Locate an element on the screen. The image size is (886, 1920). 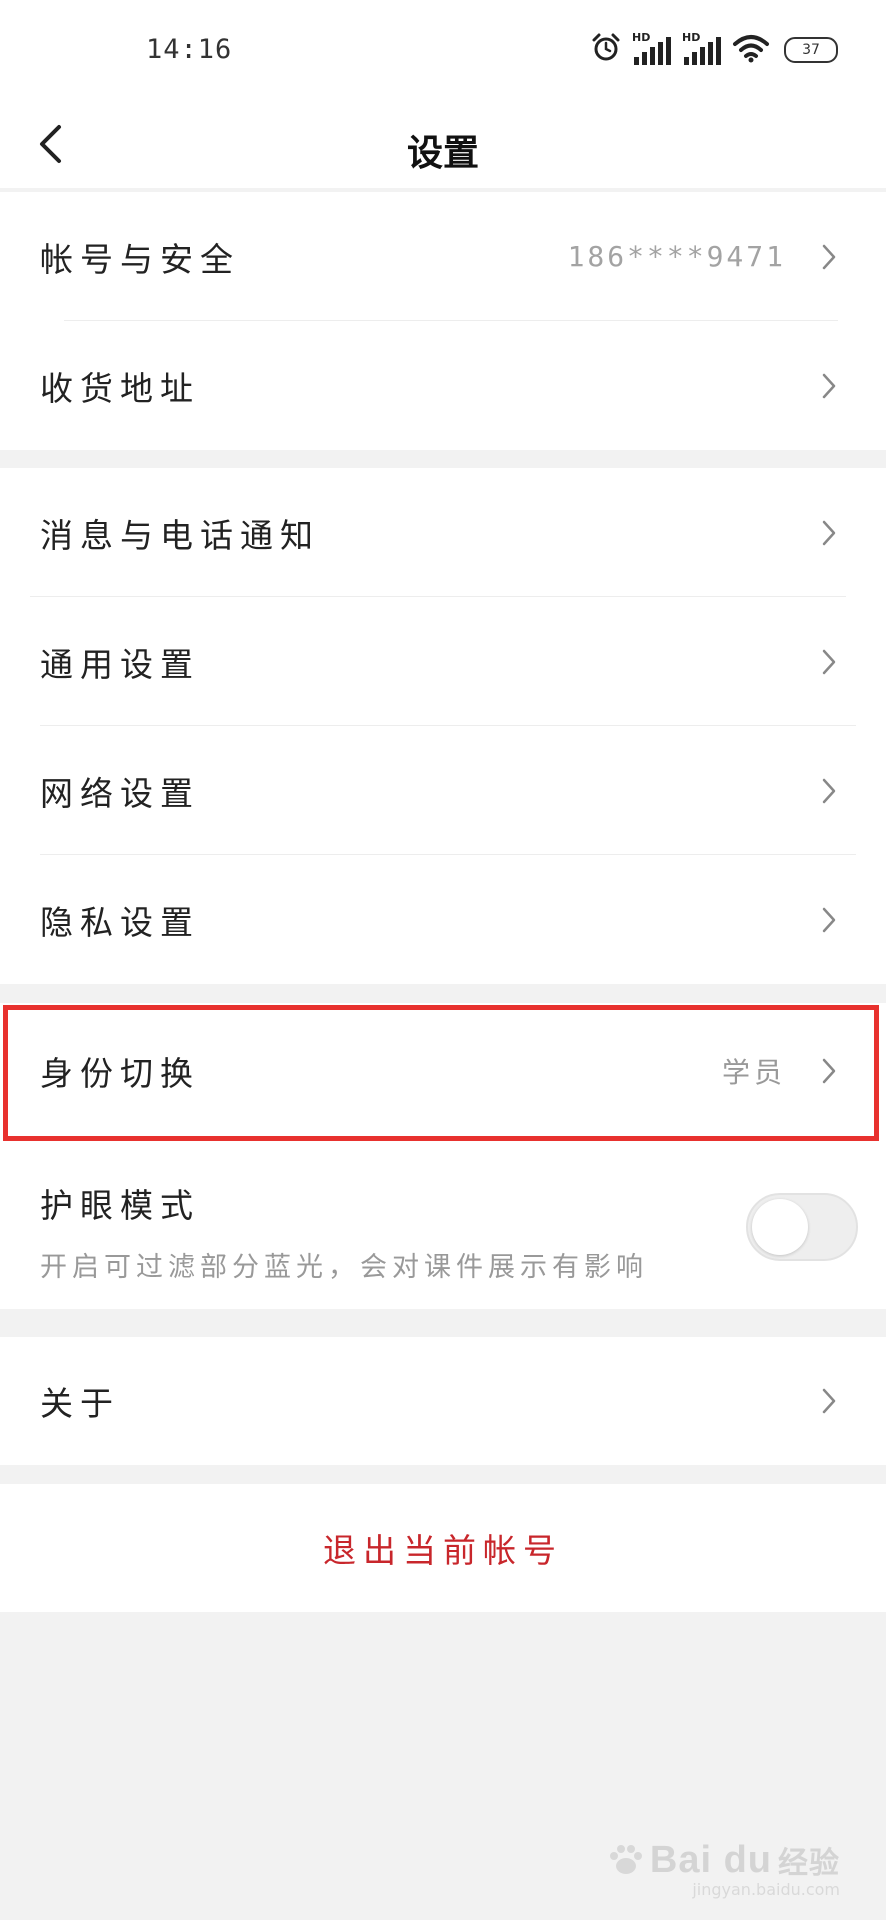
paw-icon is located at coordinates (625, 1859).